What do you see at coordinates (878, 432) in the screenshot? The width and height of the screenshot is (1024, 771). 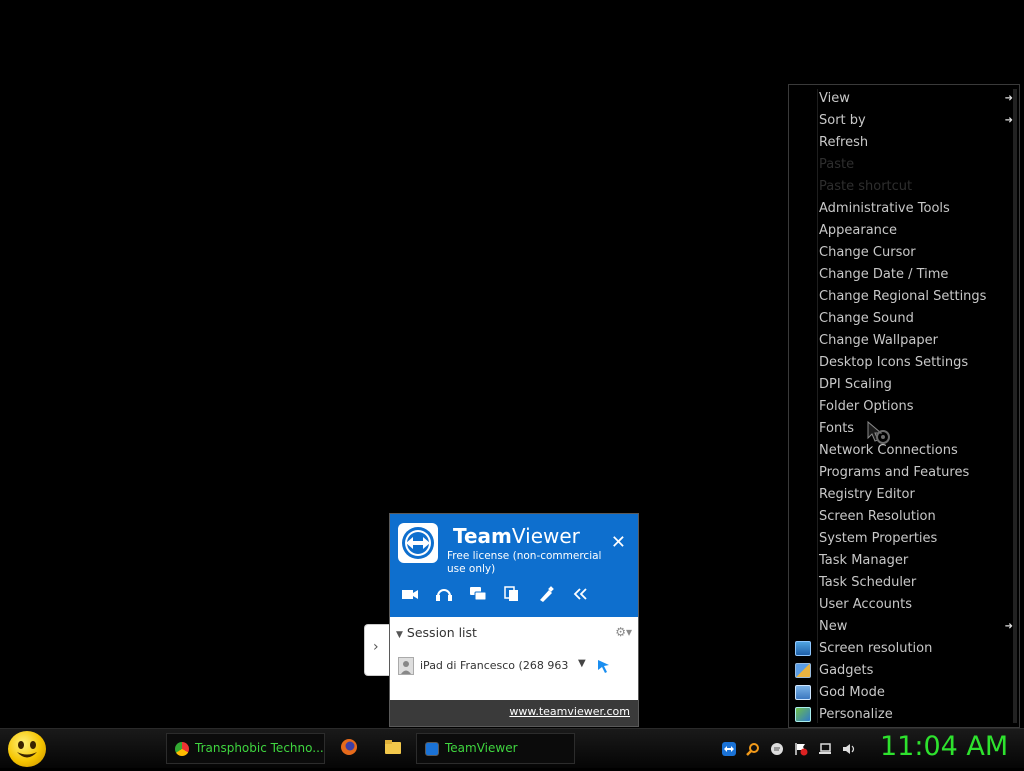 I see `busy-cursor-icon` at bounding box center [878, 432].